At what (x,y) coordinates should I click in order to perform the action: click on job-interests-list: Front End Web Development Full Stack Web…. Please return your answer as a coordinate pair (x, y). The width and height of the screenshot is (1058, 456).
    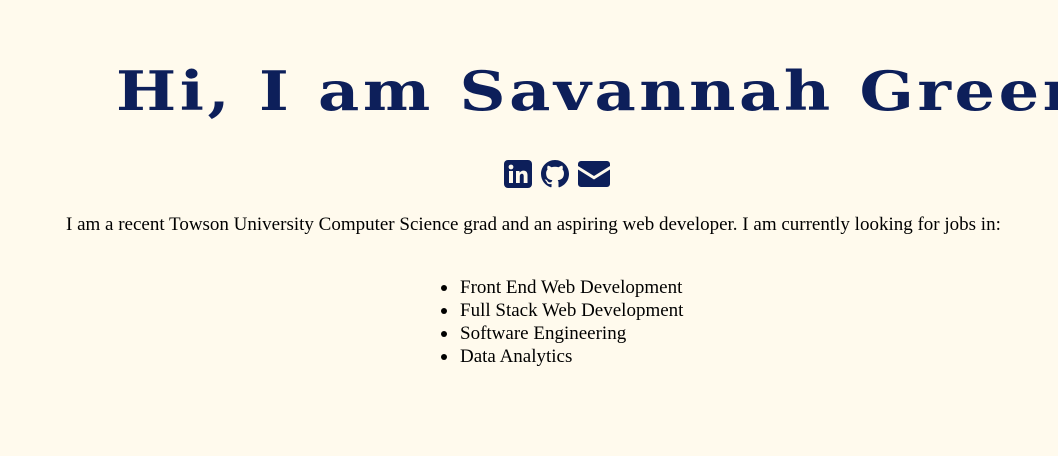
    Looking at the image, I should click on (562, 322).